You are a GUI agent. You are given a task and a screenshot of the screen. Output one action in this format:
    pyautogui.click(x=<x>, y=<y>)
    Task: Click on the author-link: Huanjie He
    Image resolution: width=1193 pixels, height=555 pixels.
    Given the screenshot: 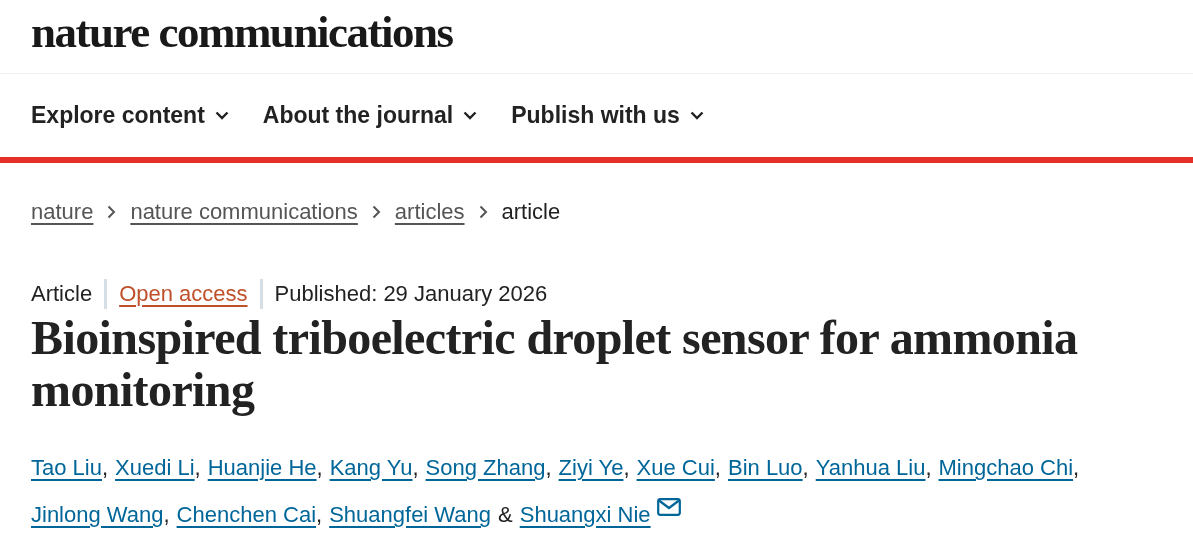 What is the action you would take?
    pyautogui.click(x=262, y=467)
    